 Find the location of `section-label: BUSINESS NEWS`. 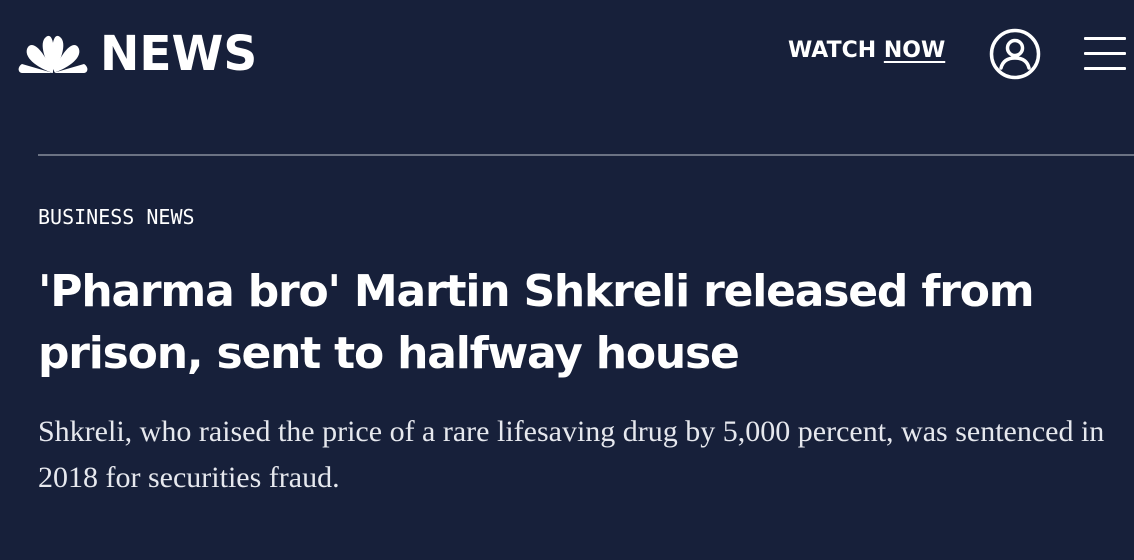

section-label: BUSINESS NEWS is located at coordinates (116, 217).